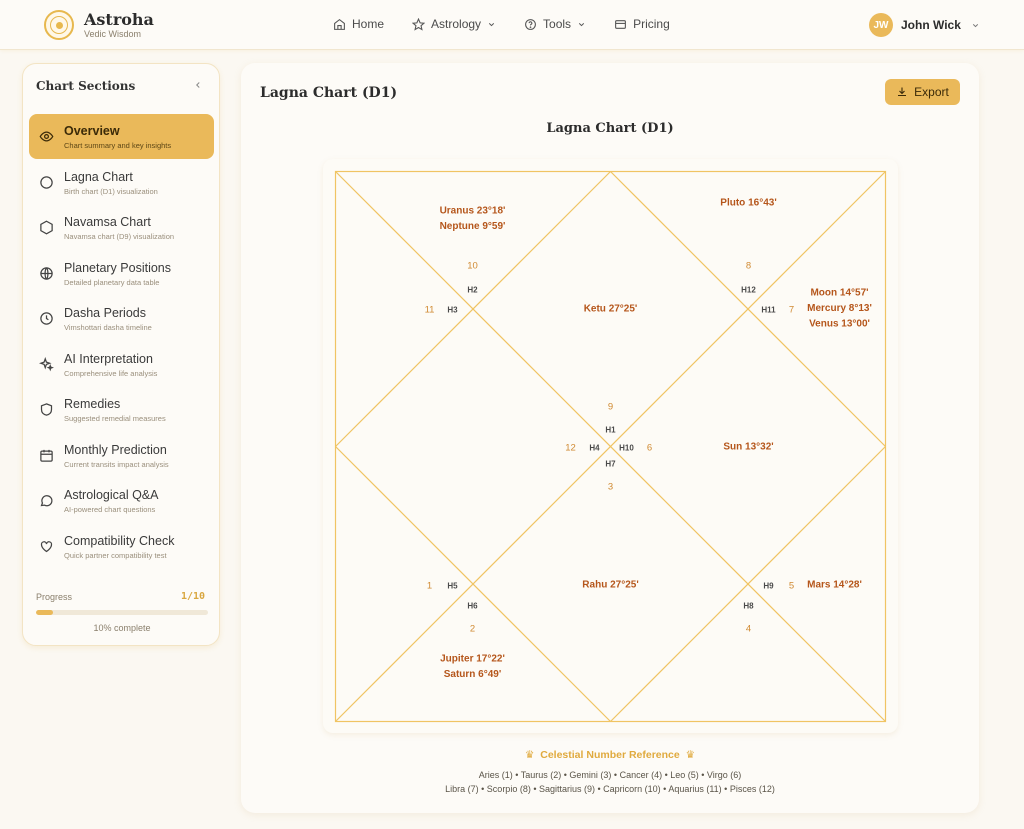 This screenshot has height=829, width=1024. I want to click on sign-number-label: 7, so click(791, 310).